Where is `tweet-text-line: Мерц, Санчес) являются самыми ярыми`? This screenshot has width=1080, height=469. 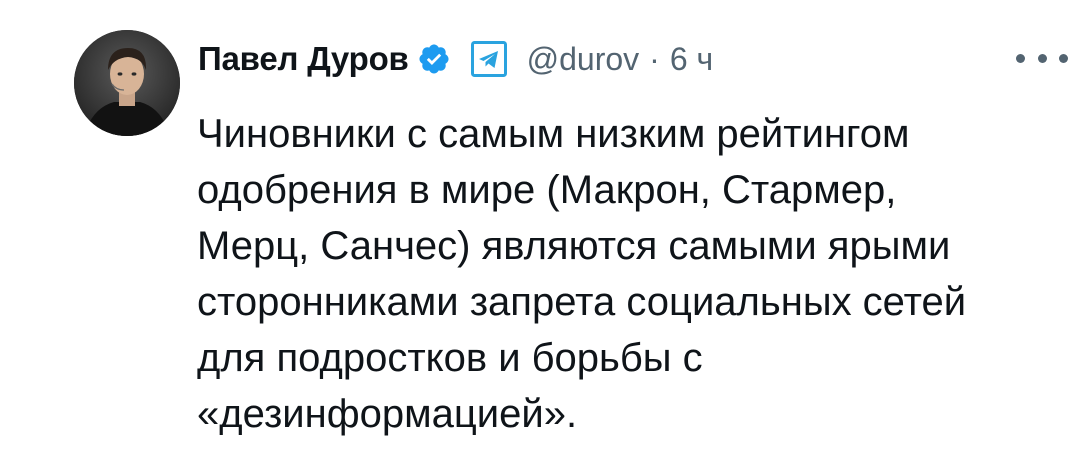
tweet-text-line: Мерц, Санчес) являются самыми ярыми is located at coordinates (574, 246).